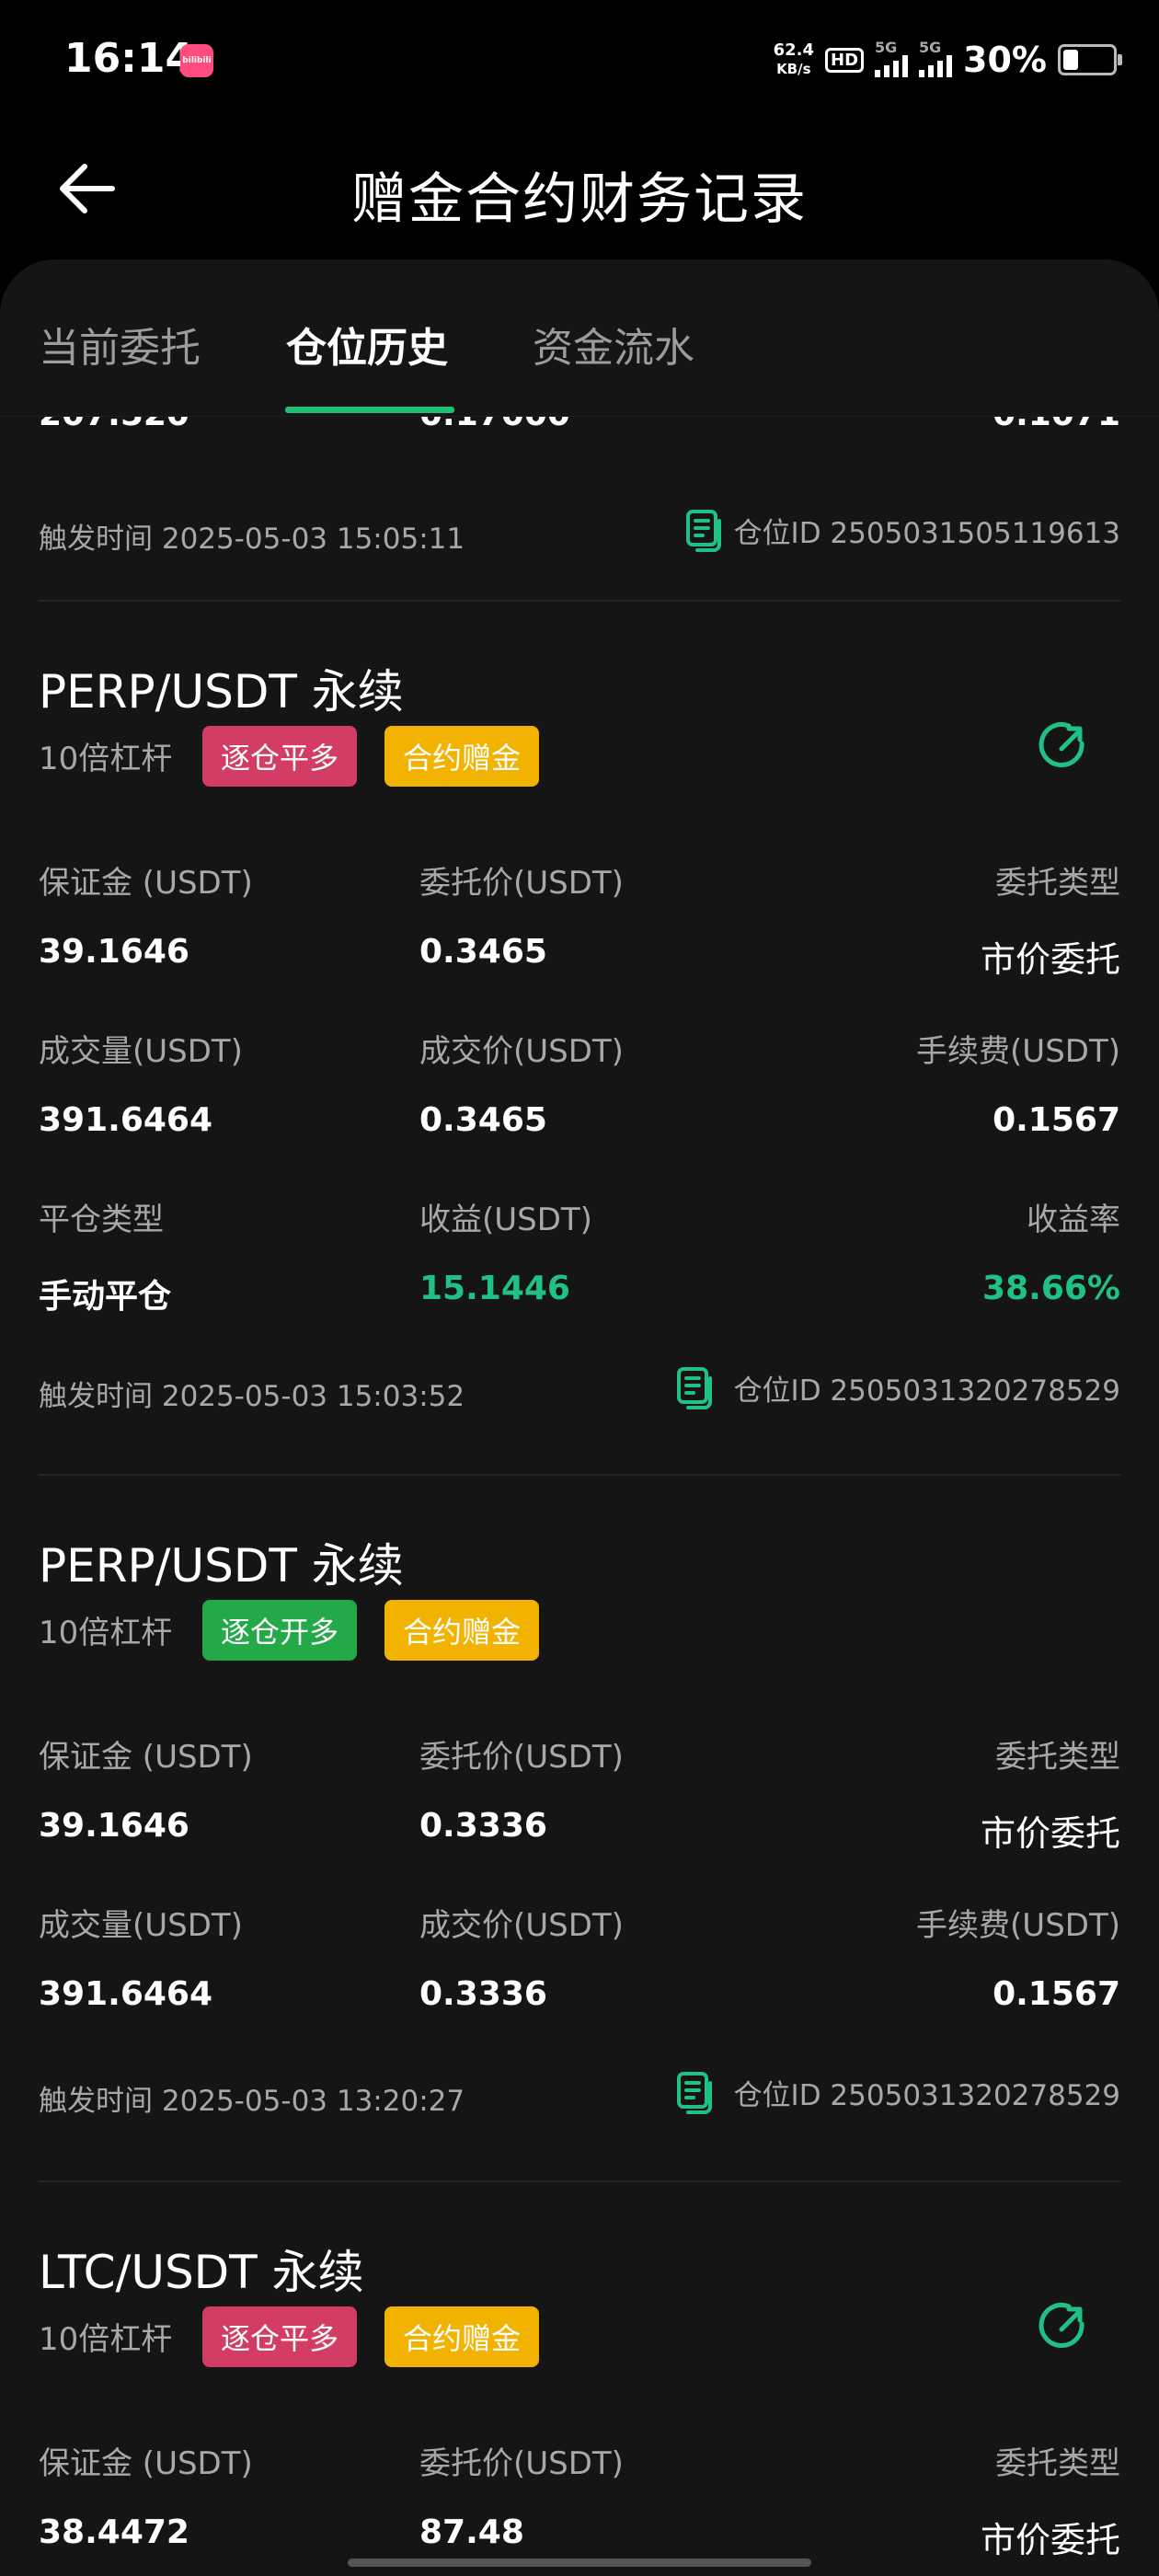 This screenshot has height=2576, width=1159. I want to click on status-time: 16:14, so click(129, 58).